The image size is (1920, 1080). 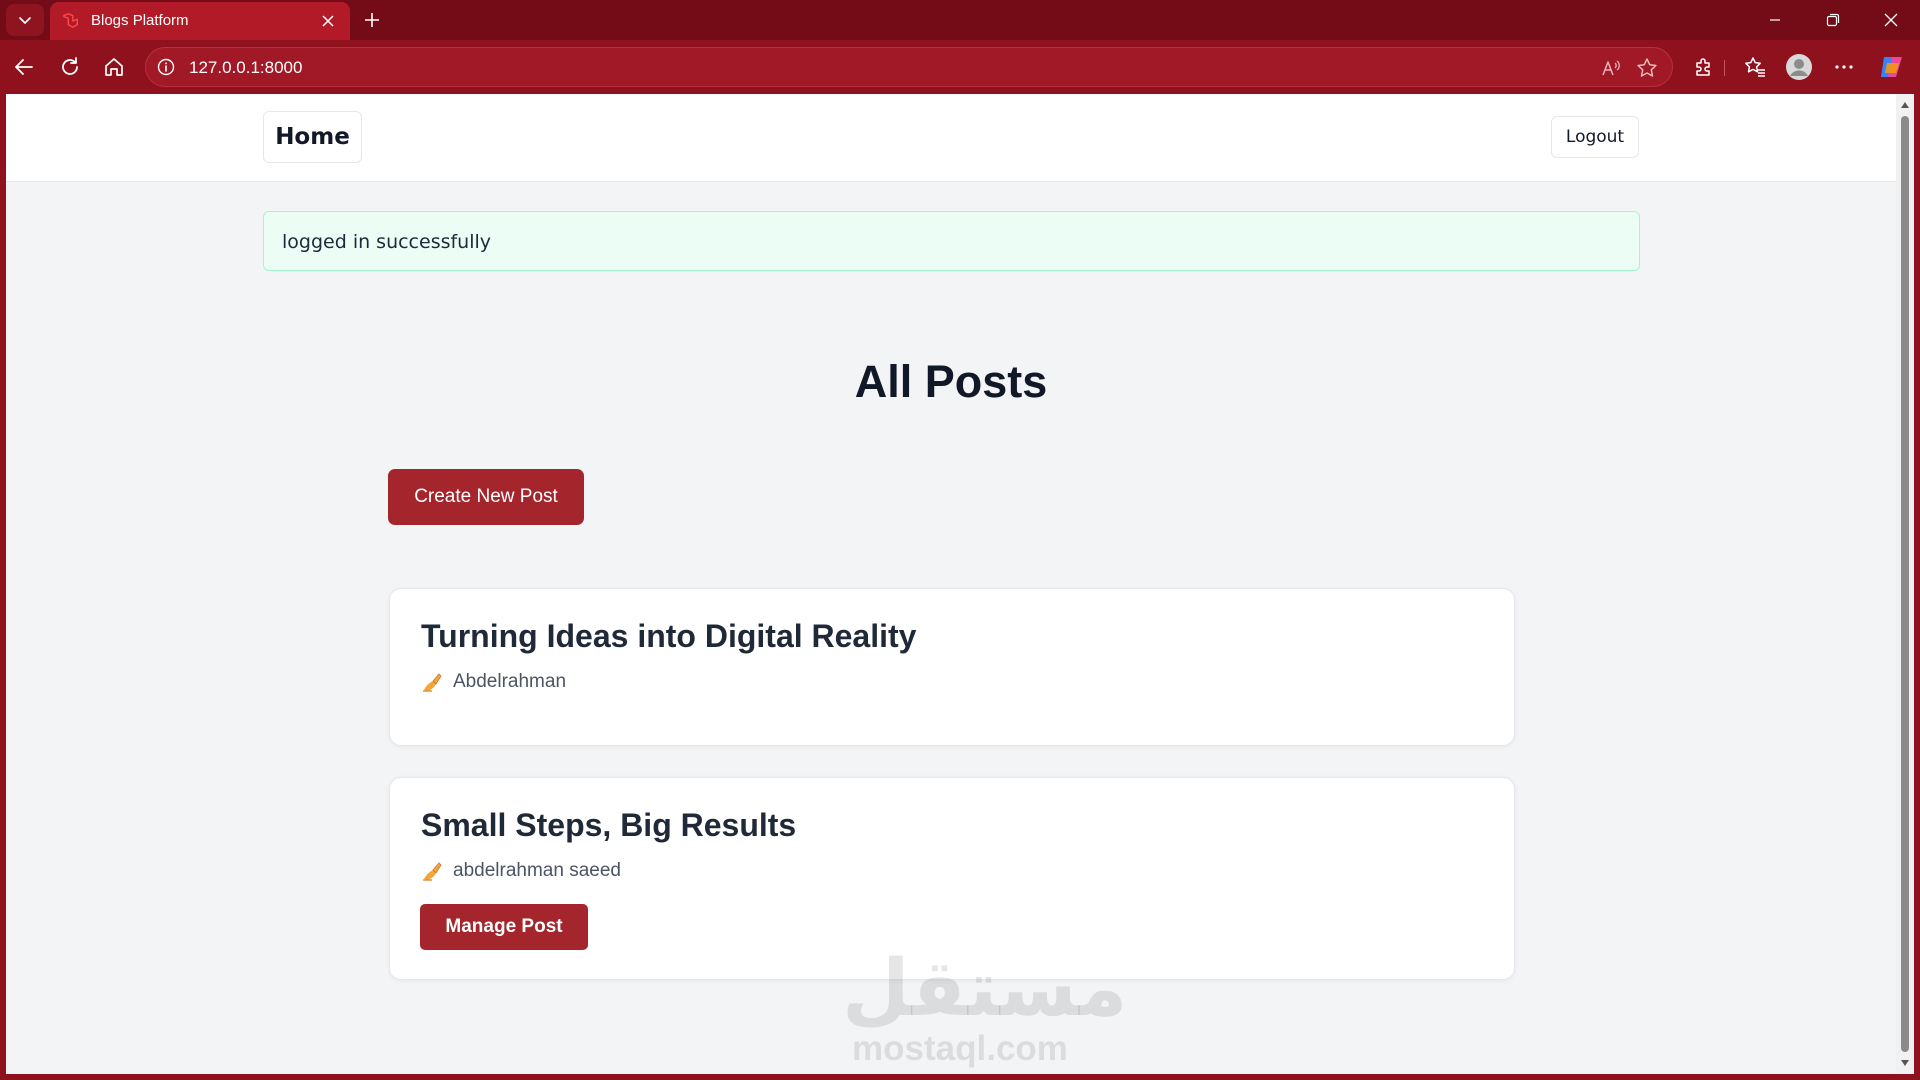 I want to click on tab-title: Blogs Platform, so click(x=140, y=20).